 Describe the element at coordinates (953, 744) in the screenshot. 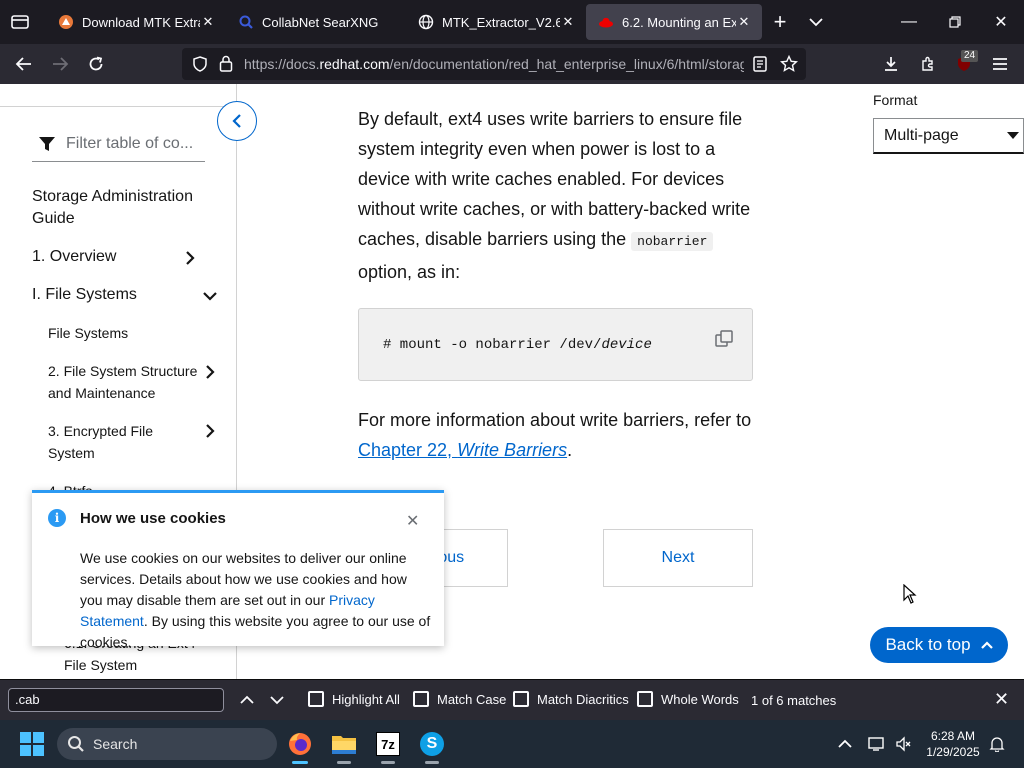

I see `system-clock: 6:28 AM 1/29/2025` at that location.